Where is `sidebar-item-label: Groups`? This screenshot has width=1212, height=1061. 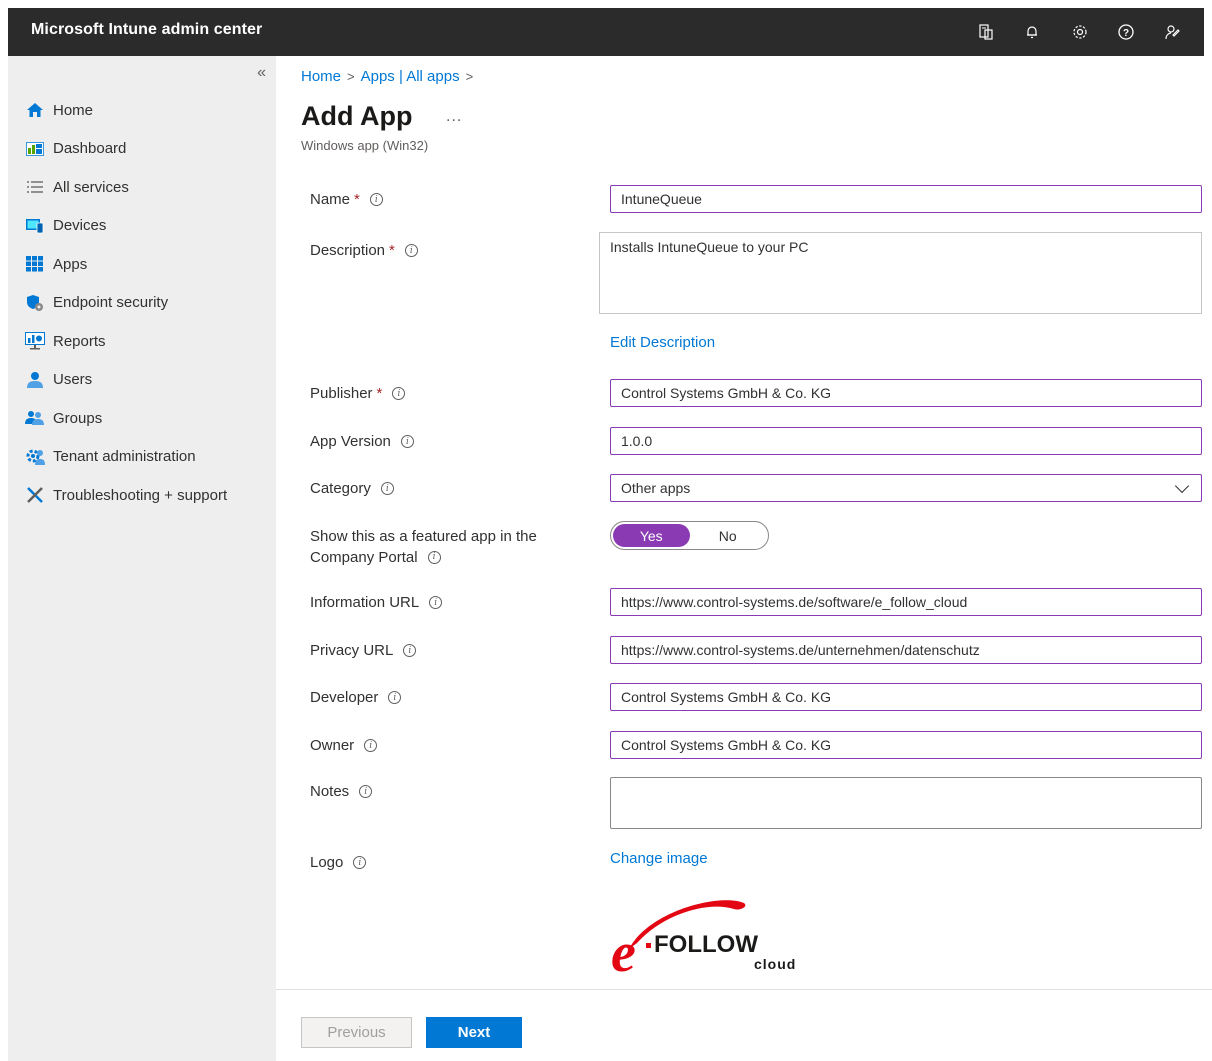 sidebar-item-label: Groups is located at coordinates (78, 418).